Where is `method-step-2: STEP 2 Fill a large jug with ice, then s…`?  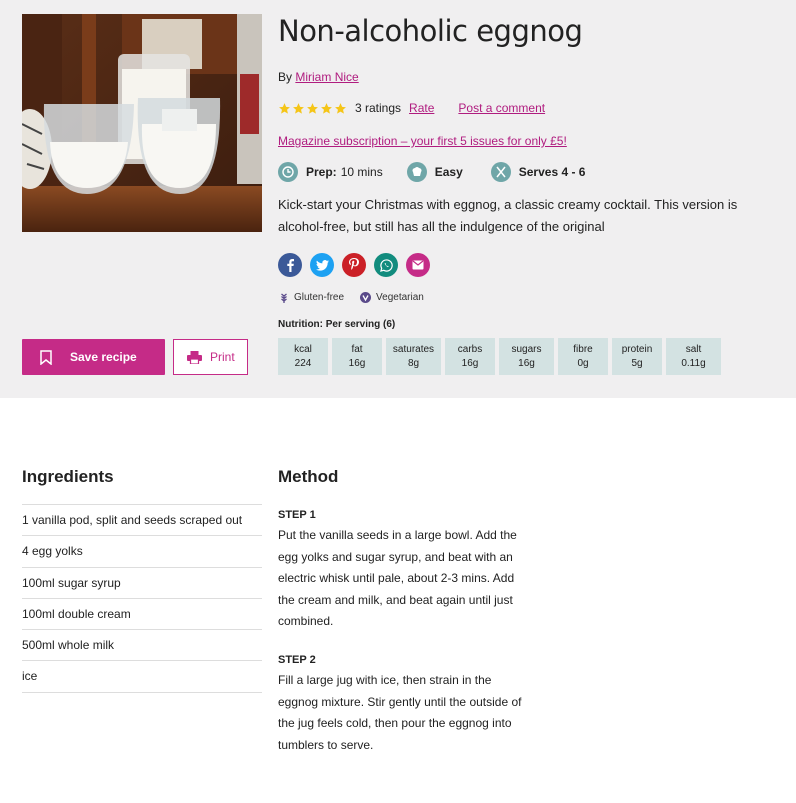
method-step-2: STEP 2 Fill a large jug with ice, then s… is located at coordinates (400, 705).